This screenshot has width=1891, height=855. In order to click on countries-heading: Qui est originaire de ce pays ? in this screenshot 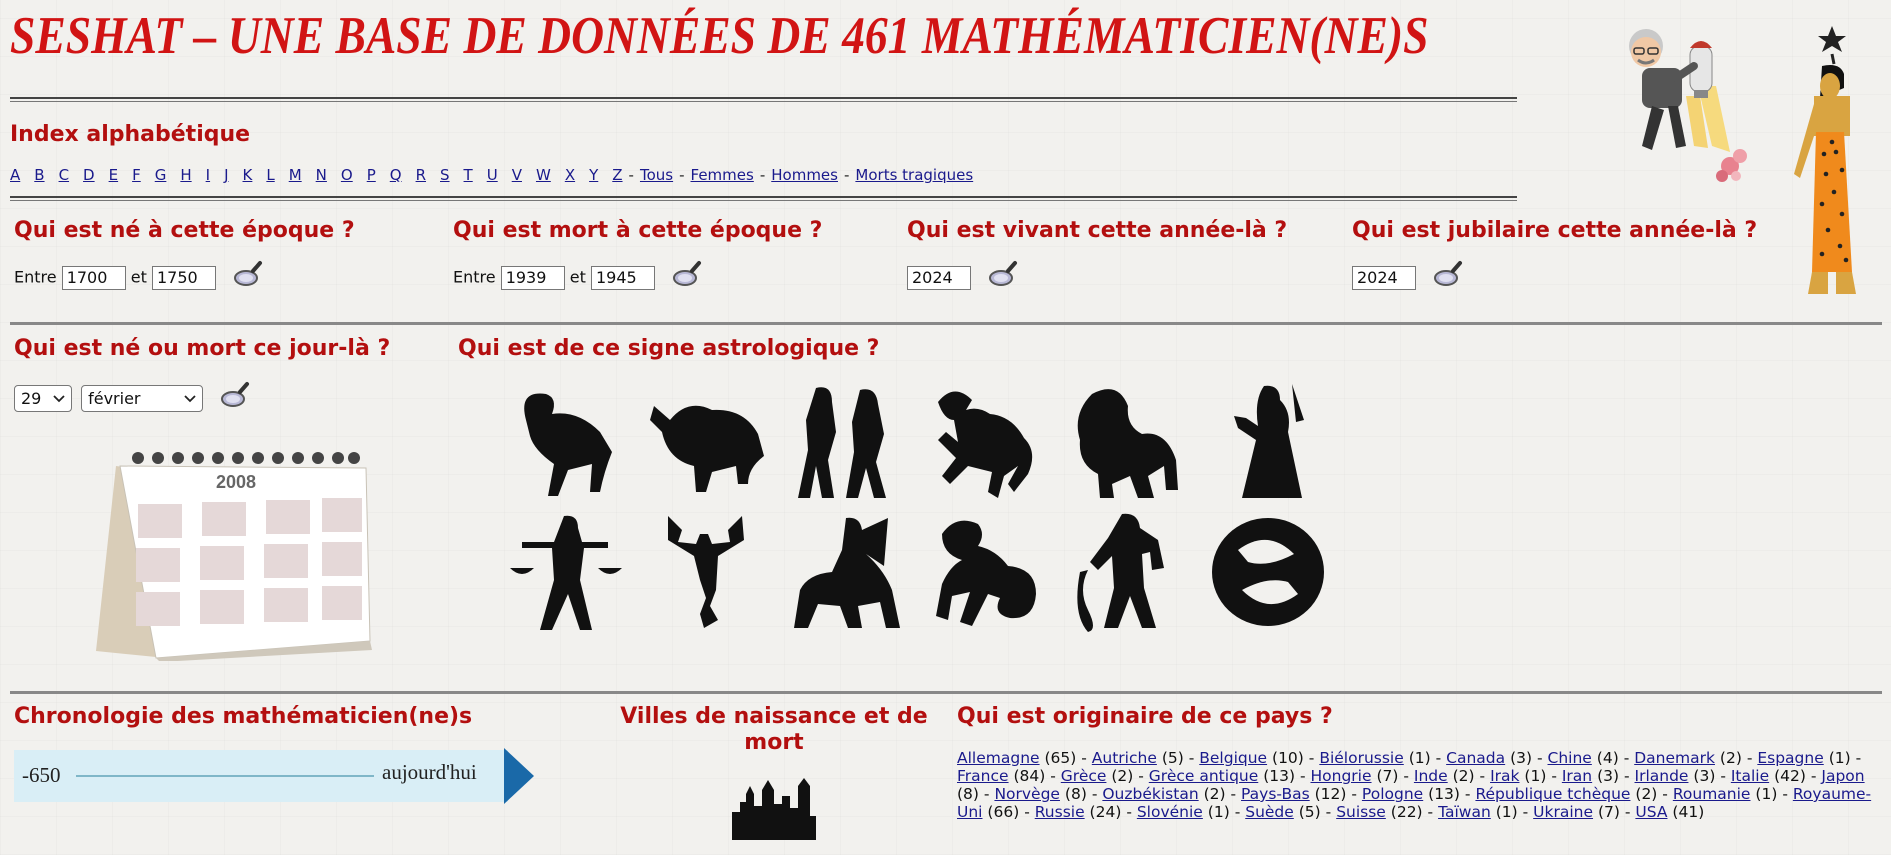, I will do `click(1145, 716)`.